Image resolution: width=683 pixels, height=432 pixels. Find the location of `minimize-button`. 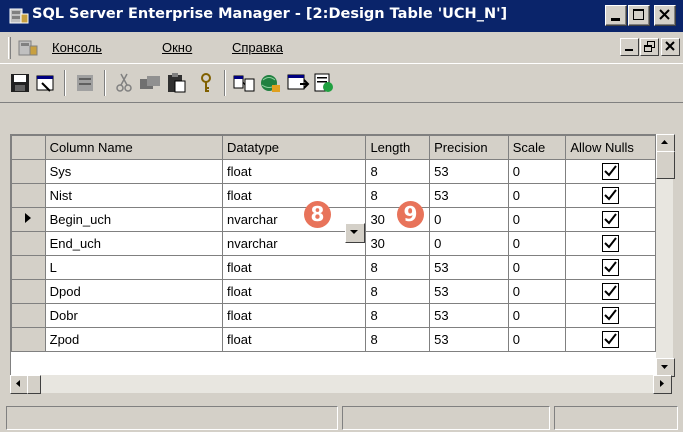

minimize-button is located at coordinates (616, 15).